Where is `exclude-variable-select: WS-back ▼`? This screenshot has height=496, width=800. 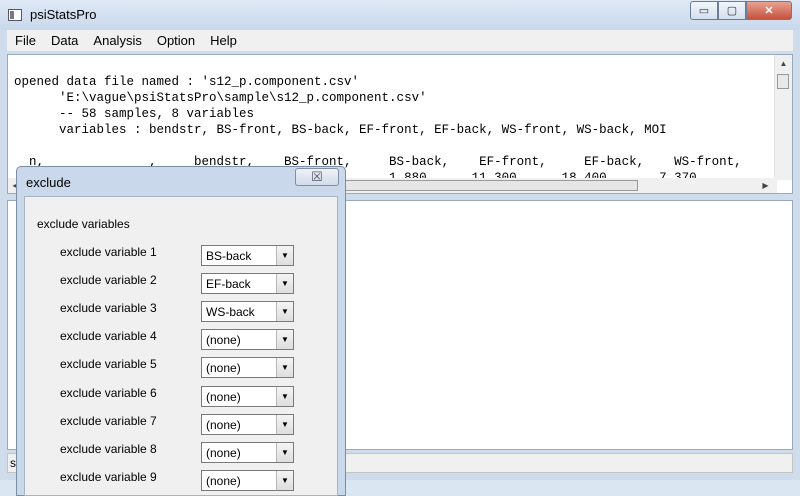
exclude-variable-select: WS-back ▼ is located at coordinates (247, 311).